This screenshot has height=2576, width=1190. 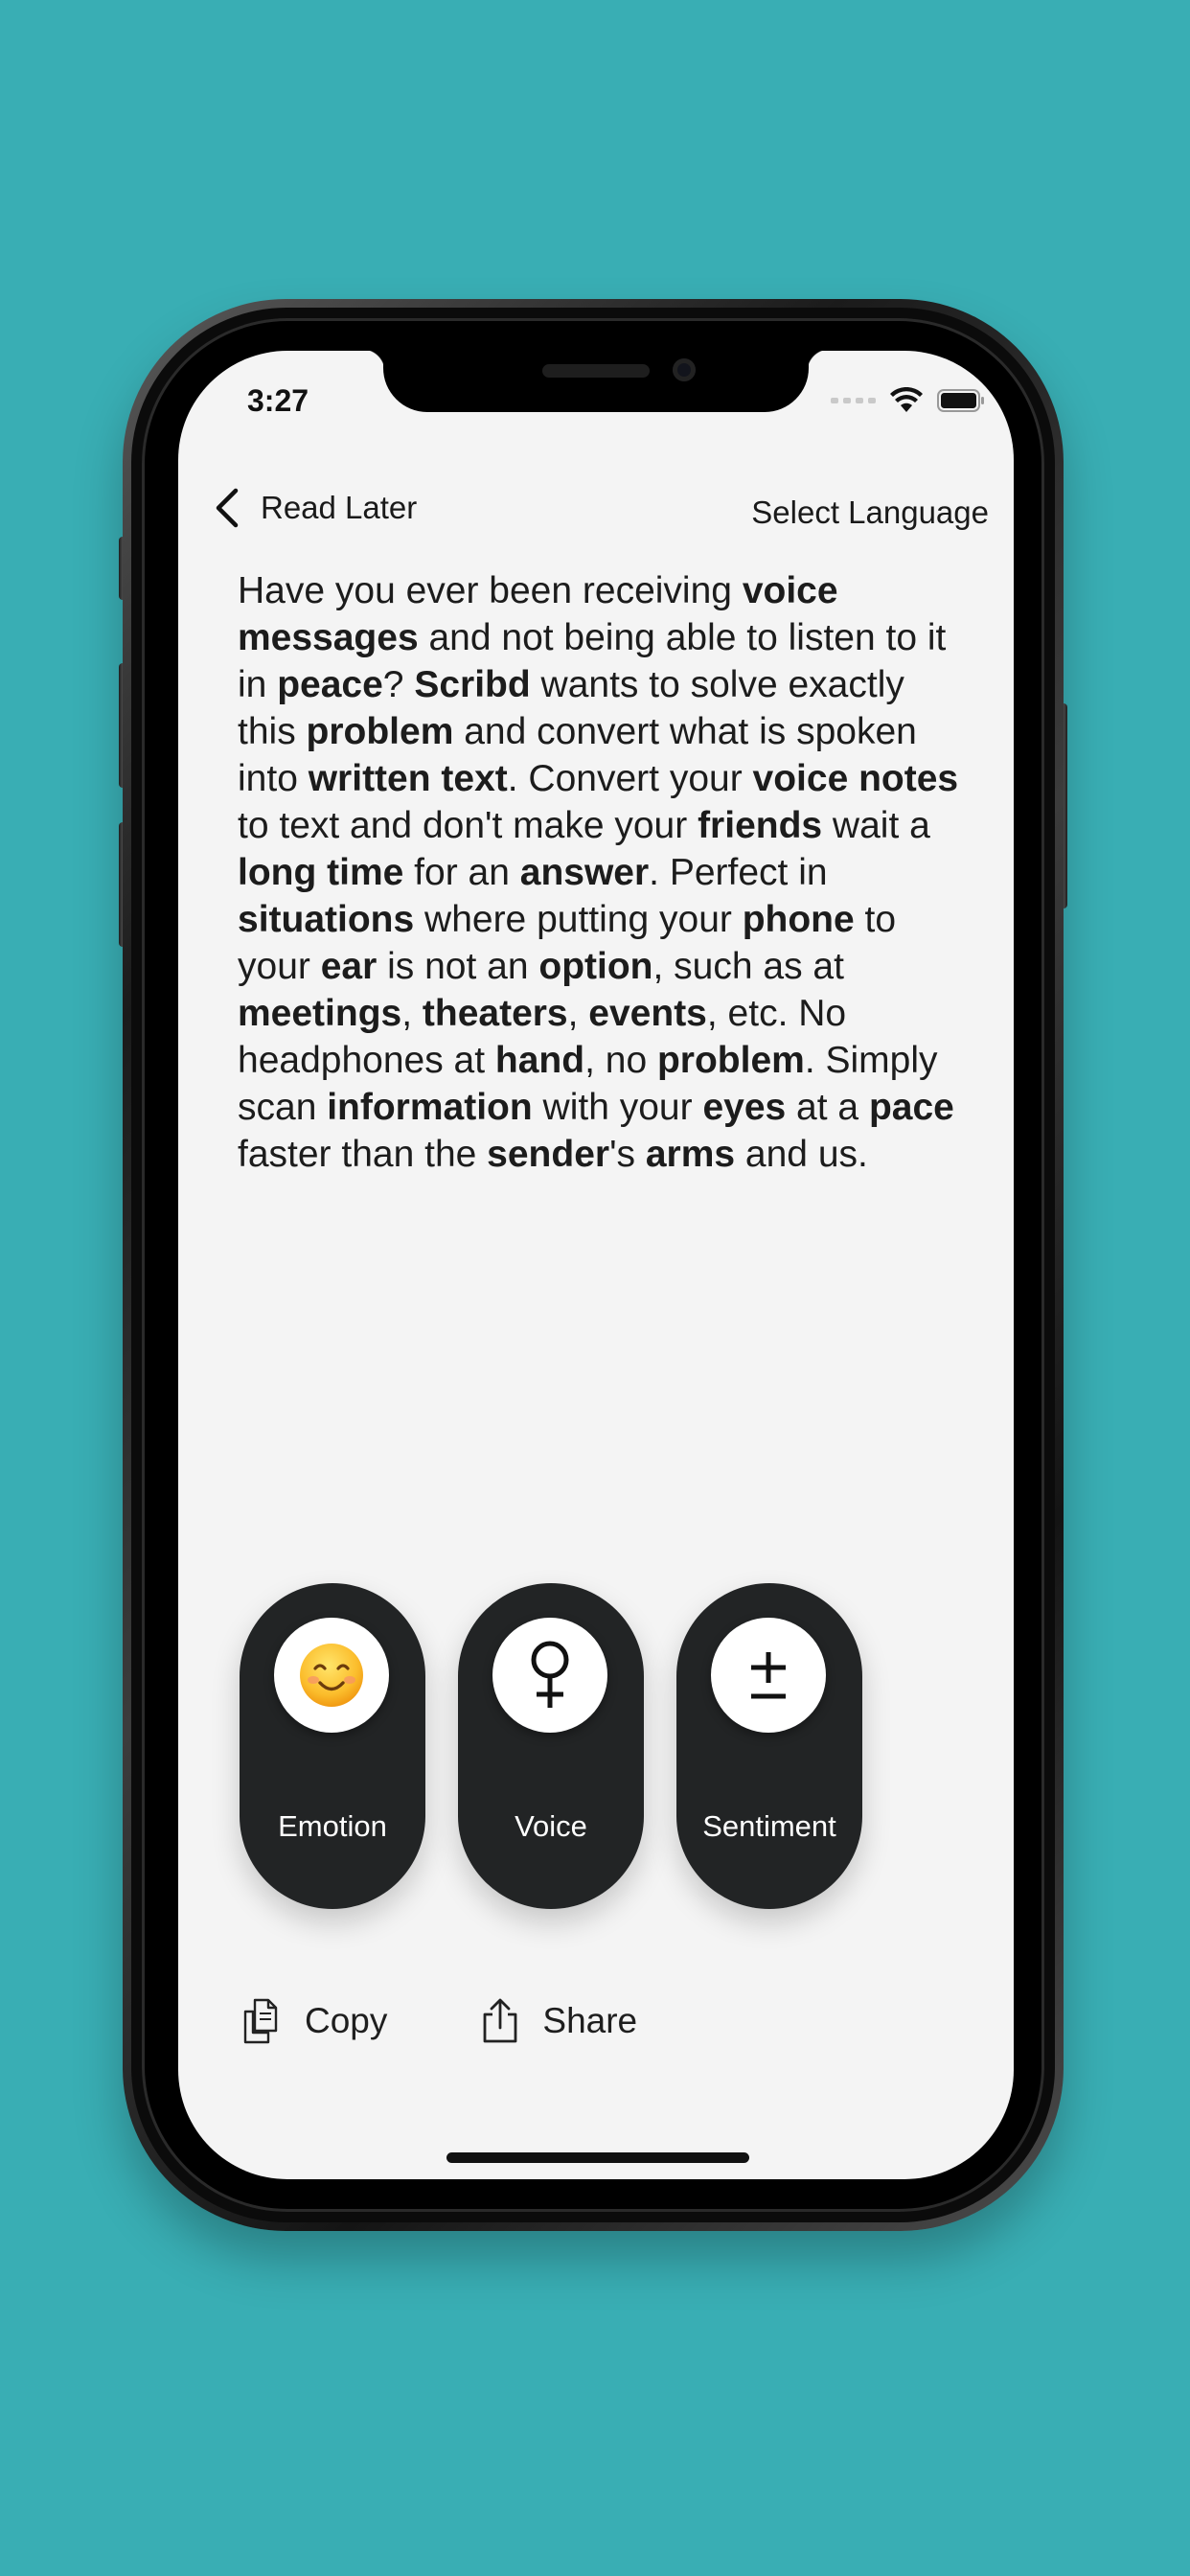 I want to click on back-button: Read Later, so click(x=314, y=508).